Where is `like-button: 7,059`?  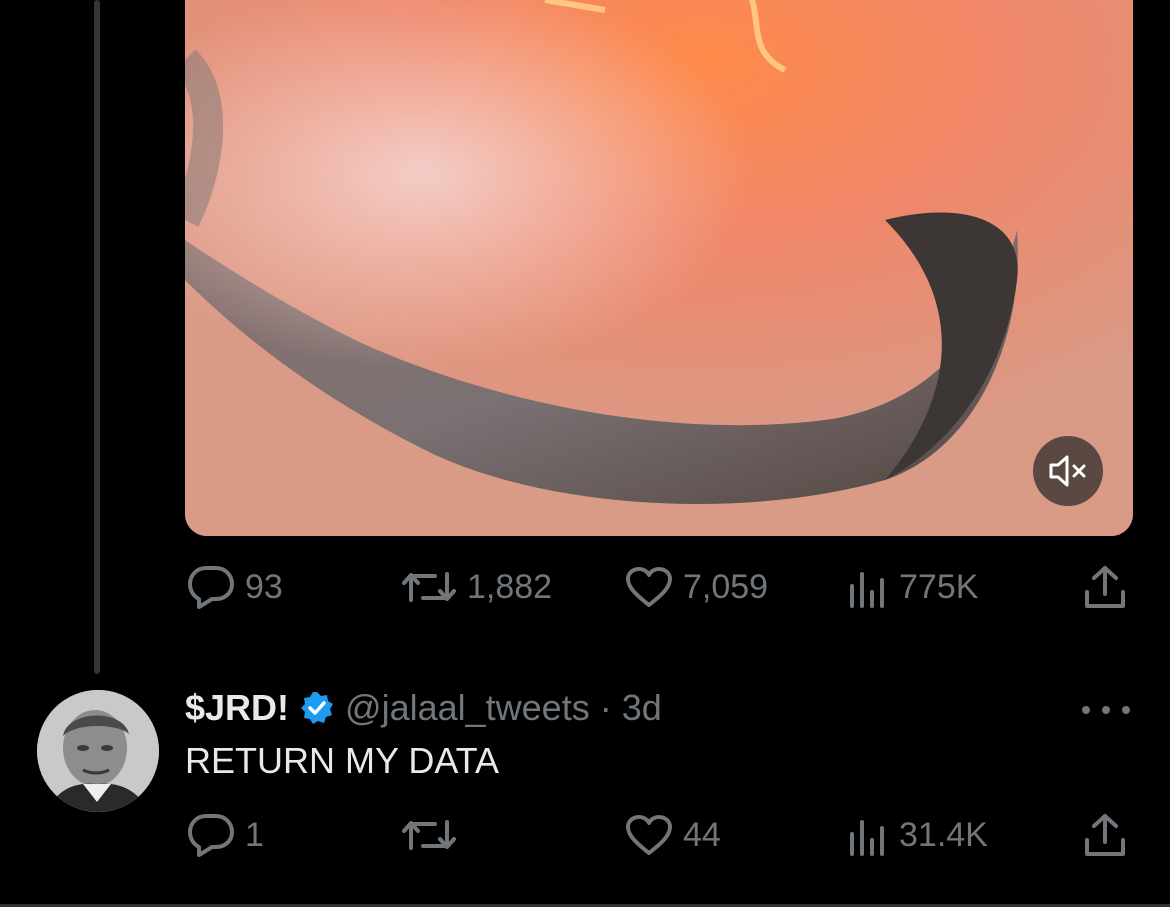
like-button: 7,059 is located at coordinates (696, 587).